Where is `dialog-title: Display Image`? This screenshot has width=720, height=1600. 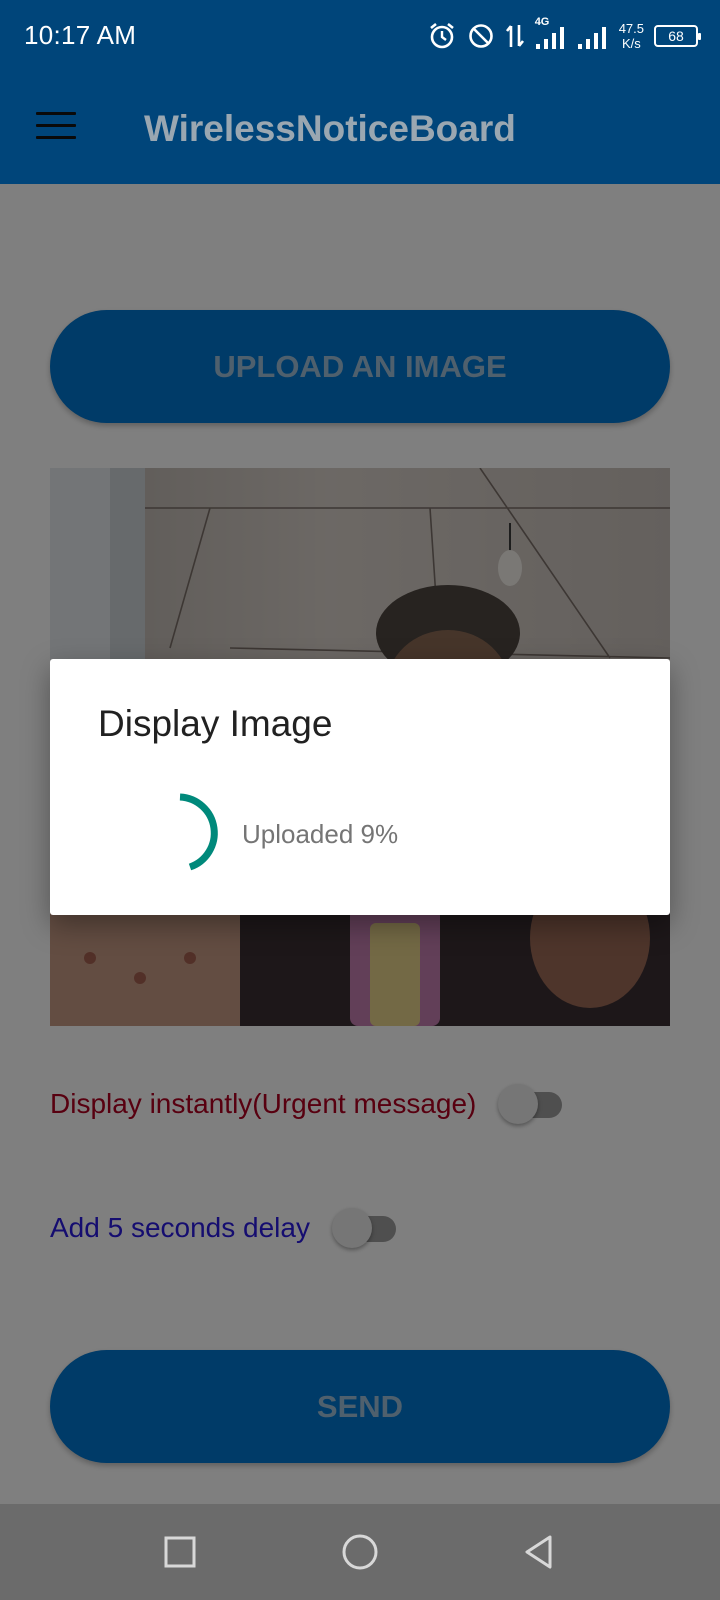
dialog-title: Display Image is located at coordinates (215, 723).